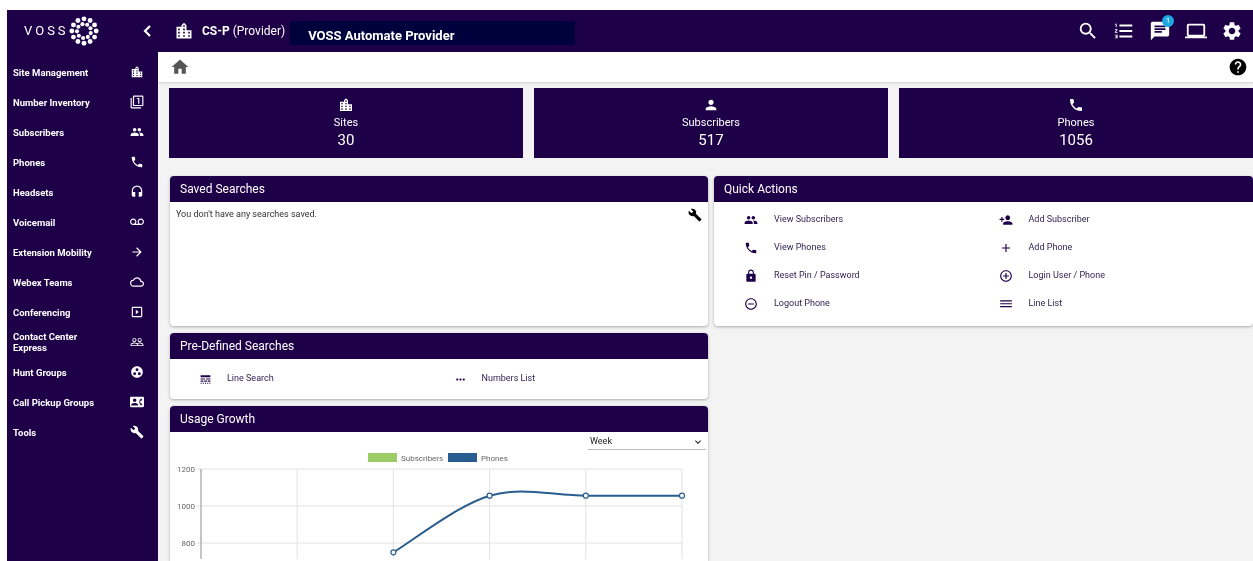  What do you see at coordinates (381, 35) in the screenshot?
I see `app-title: VOSS Automate Provider` at bounding box center [381, 35].